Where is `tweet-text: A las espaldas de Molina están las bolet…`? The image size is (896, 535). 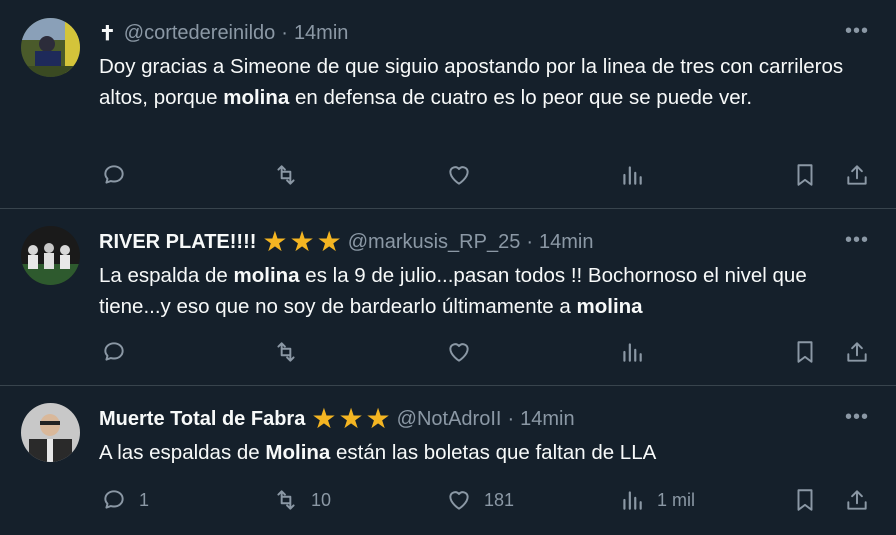 tweet-text: A las espaldas de Molina están las bolet… is located at coordinates (479, 452).